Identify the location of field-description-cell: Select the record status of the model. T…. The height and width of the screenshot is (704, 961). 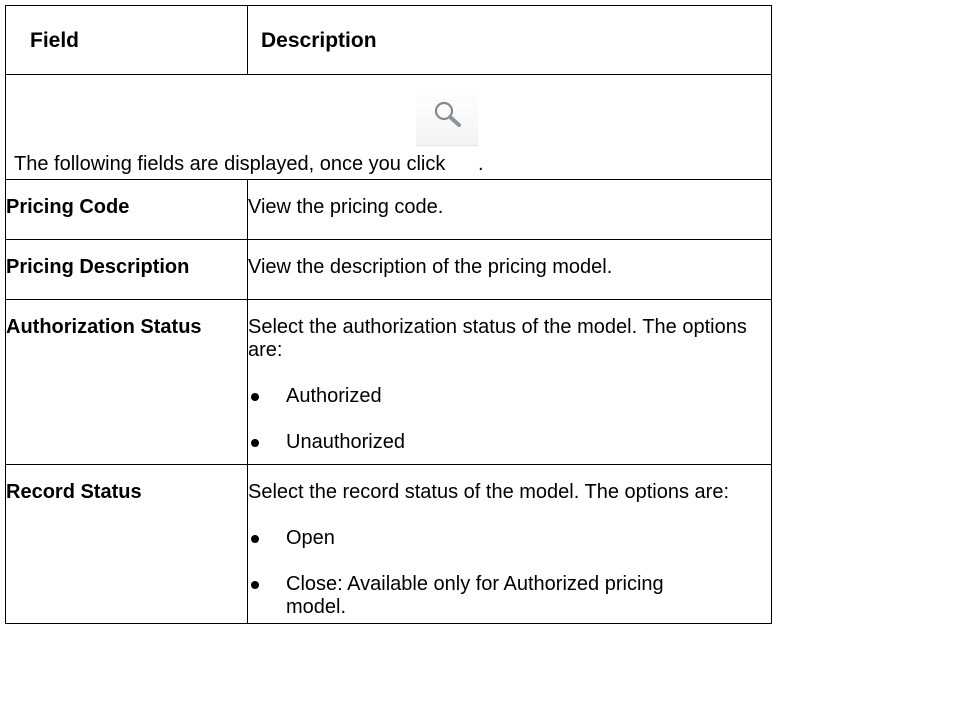
(509, 544).